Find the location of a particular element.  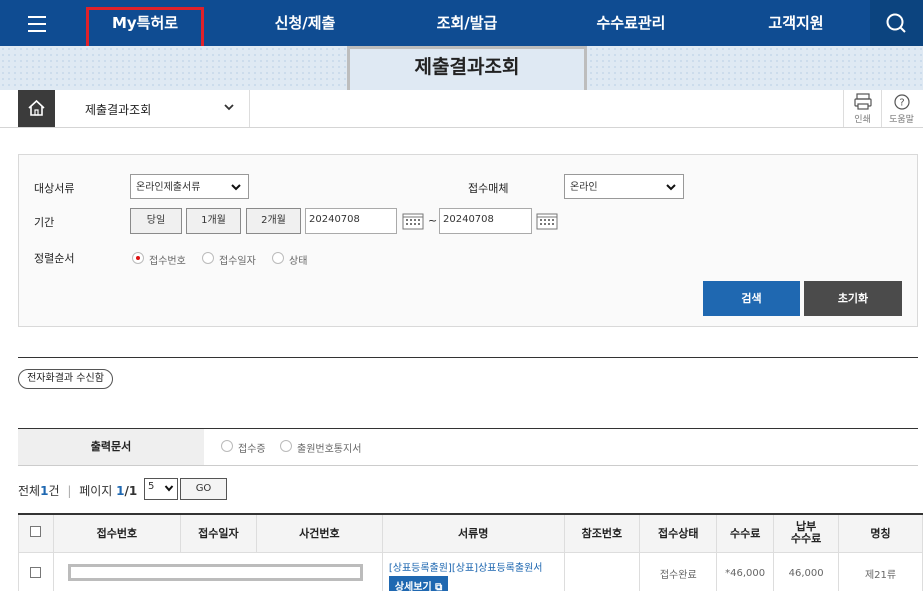

period-today-button: 당일 is located at coordinates (156, 221).